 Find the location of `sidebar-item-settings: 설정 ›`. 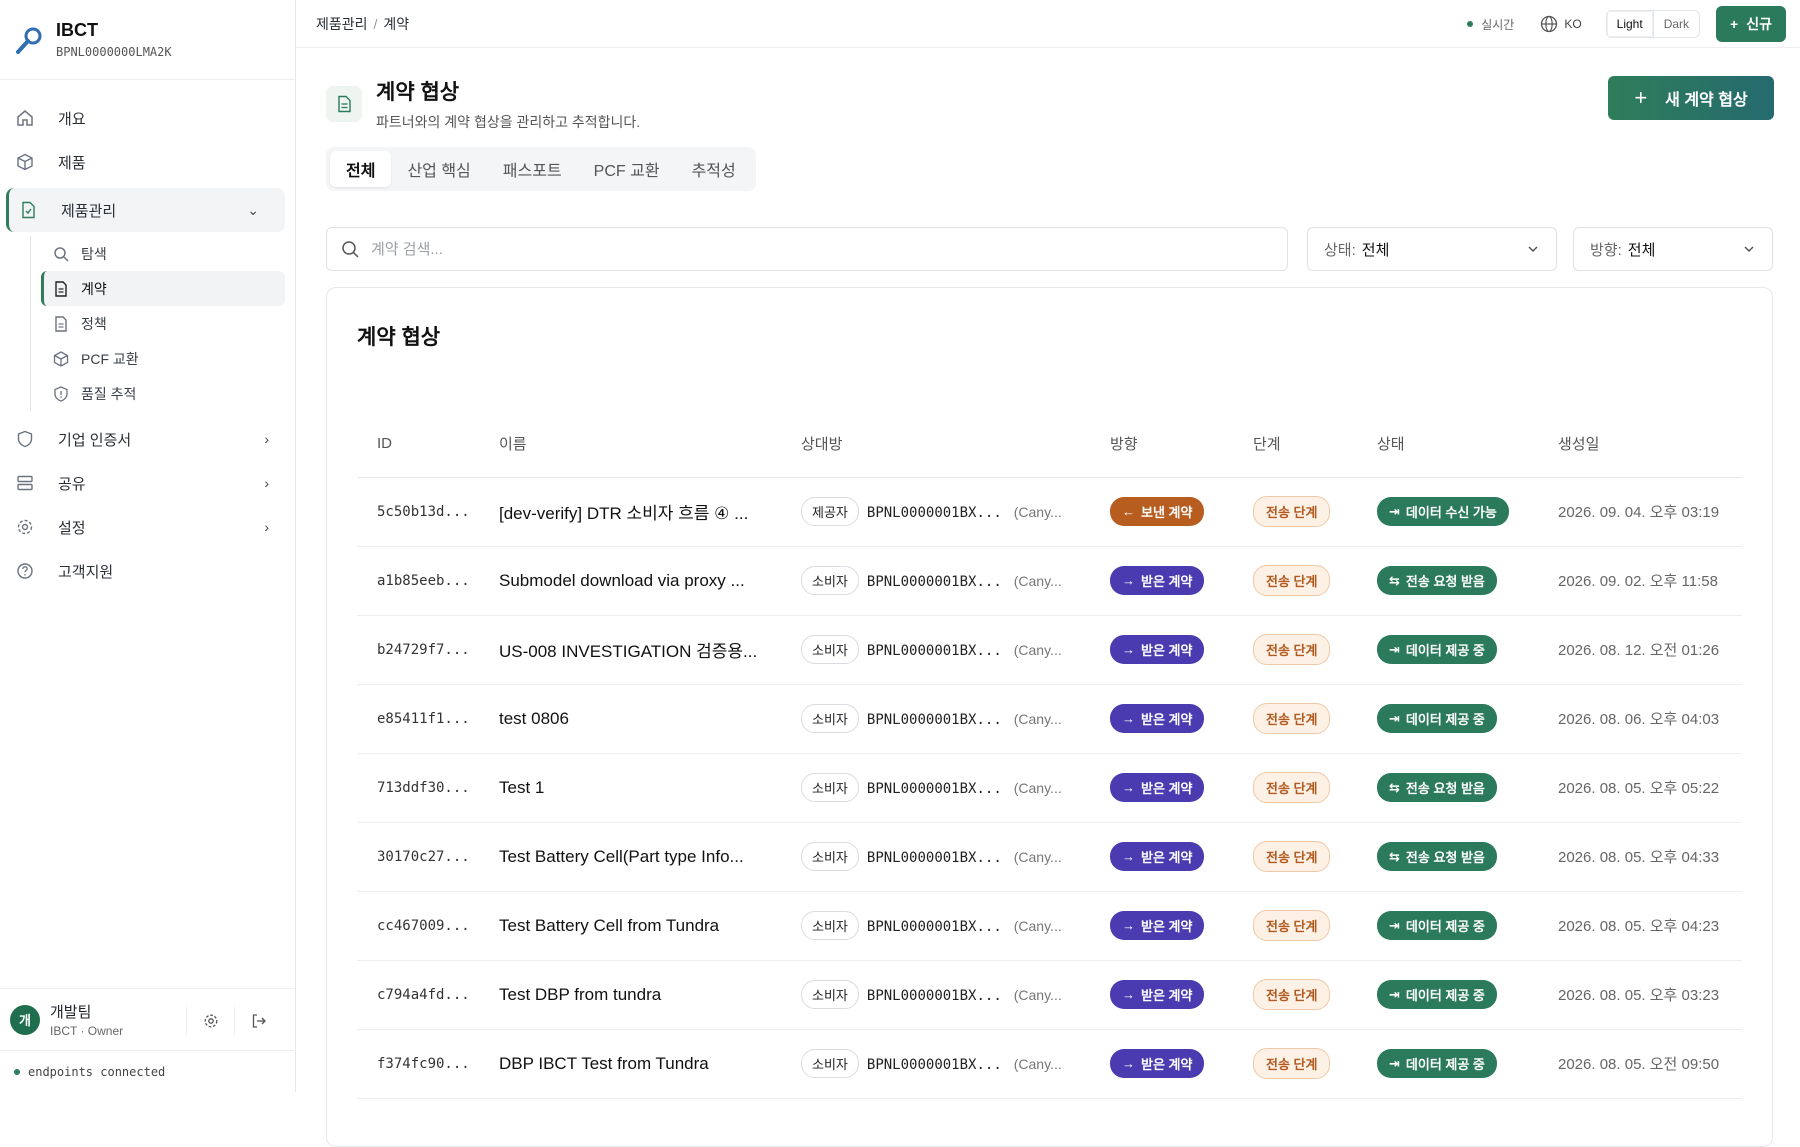

sidebar-item-settings: 설정 › is located at coordinates (147, 527).